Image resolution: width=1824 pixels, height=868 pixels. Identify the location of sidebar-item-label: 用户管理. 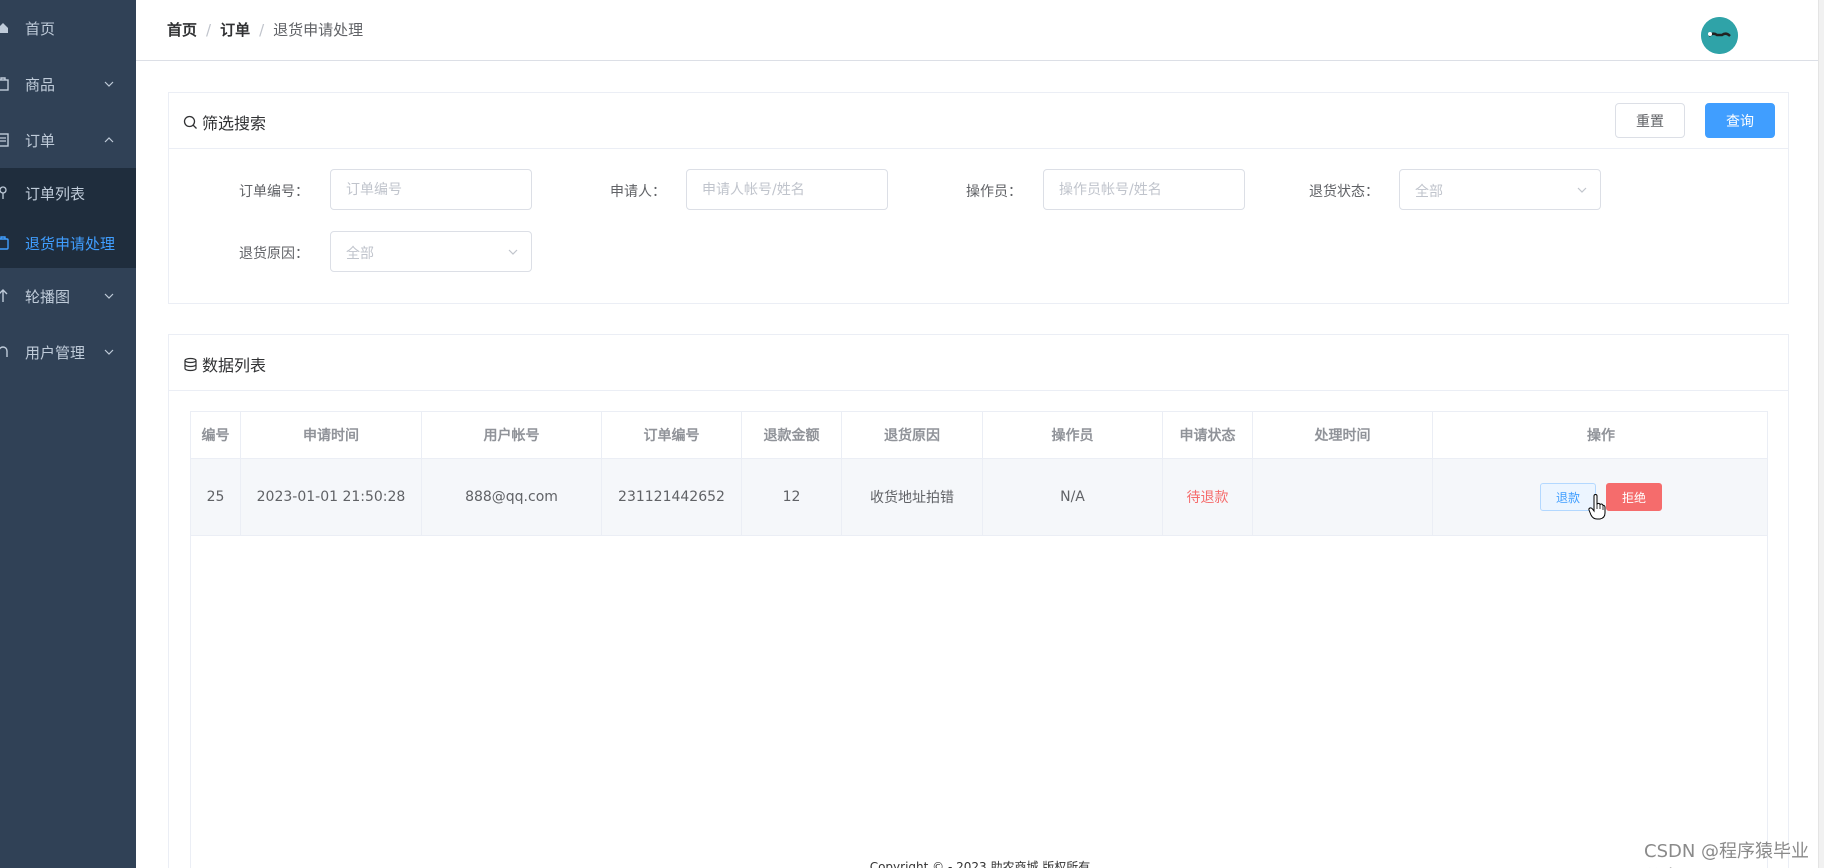
(55, 352).